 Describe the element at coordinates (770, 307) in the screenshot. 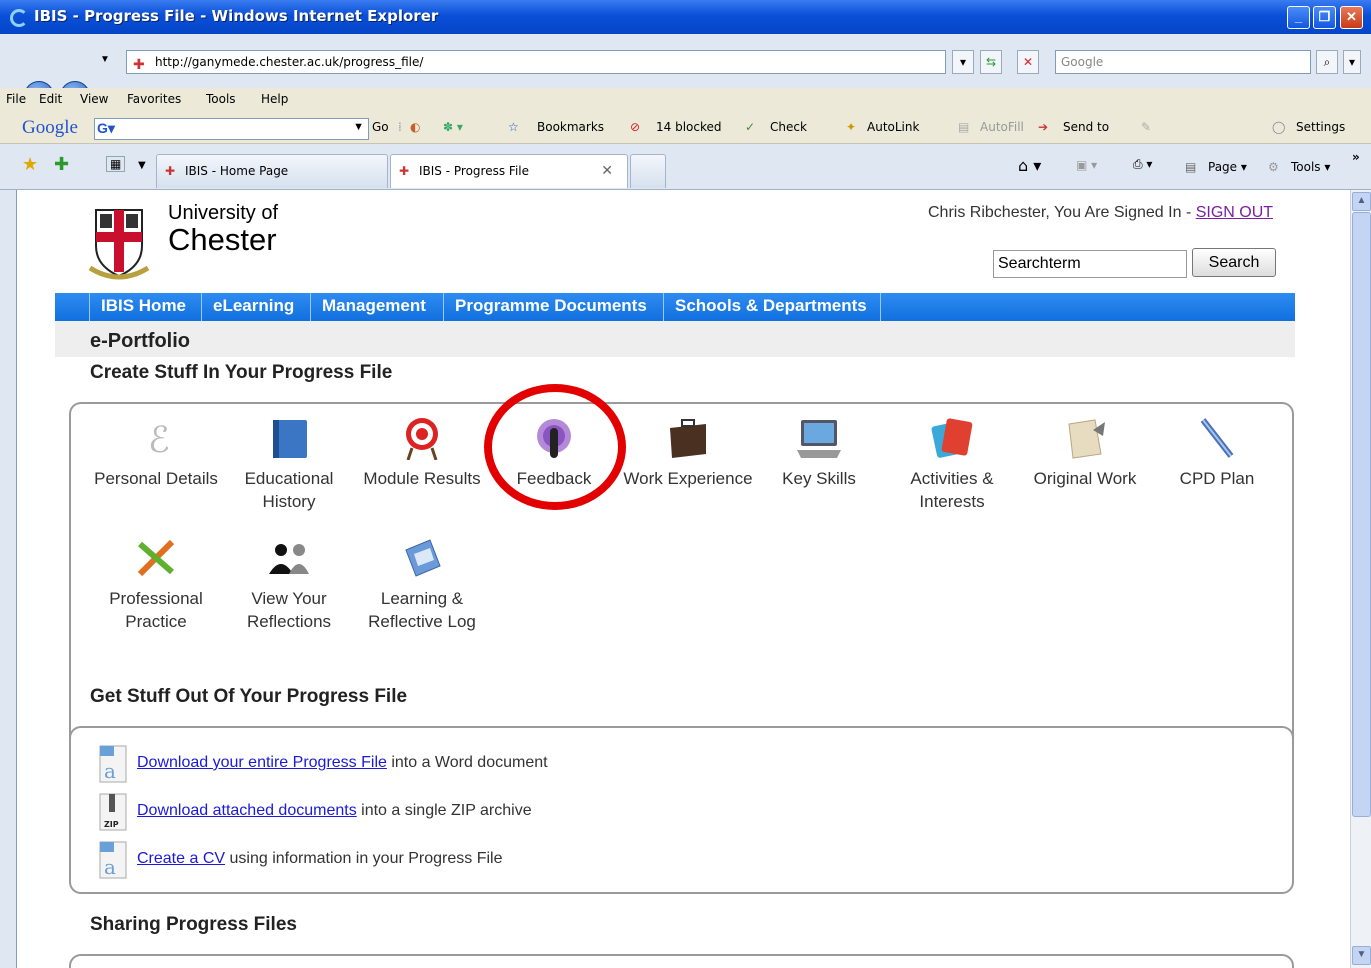

I see `nav-schools-departments: Schools & Departments` at that location.